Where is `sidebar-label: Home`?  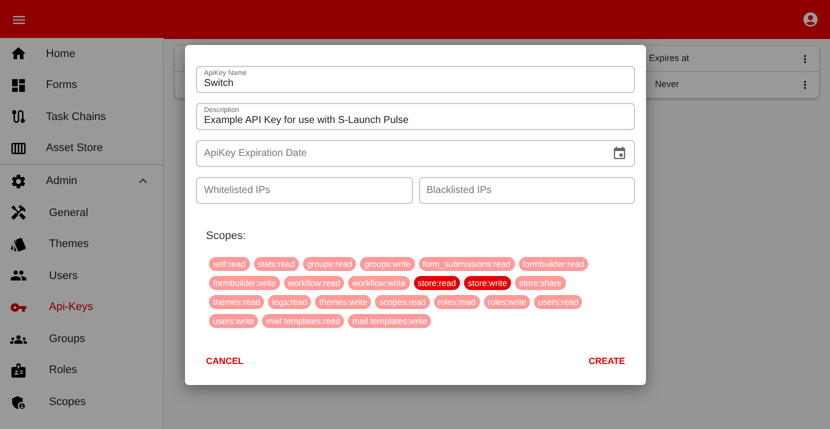 sidebar-label: Home is located at coordinates (61, 54).